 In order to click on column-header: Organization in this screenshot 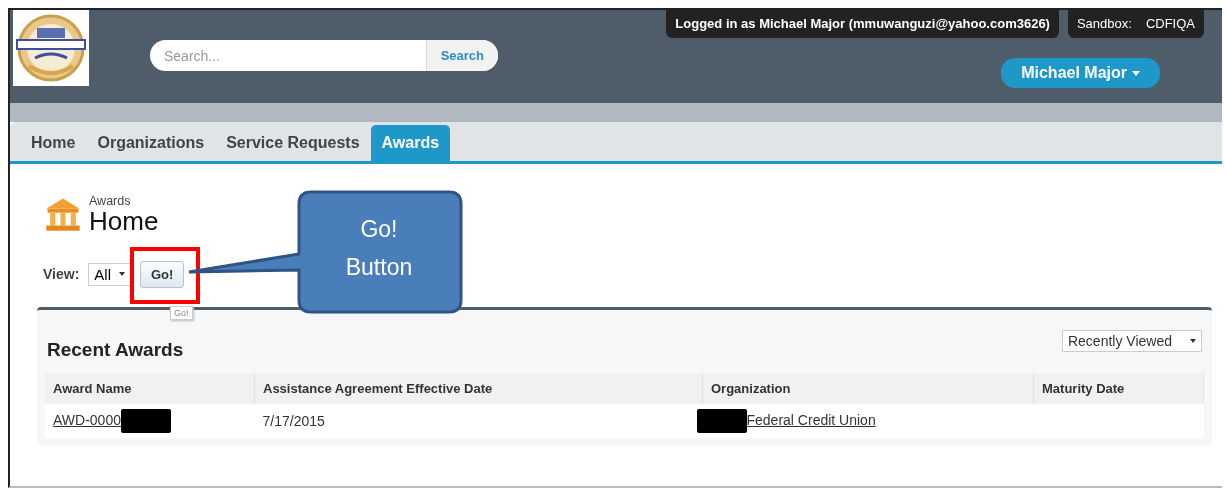, I will do `click(868, 388)`.